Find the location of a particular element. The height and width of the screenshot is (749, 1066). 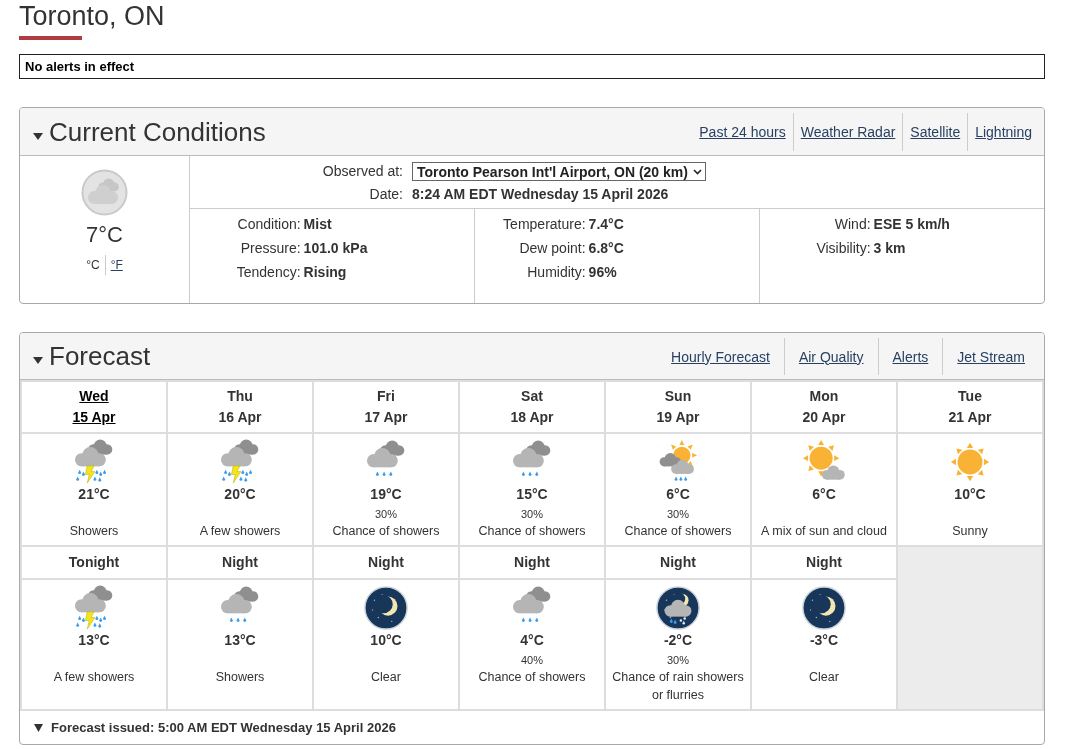

forecast-date: 19 Apr is located at coordinates (678, 417).